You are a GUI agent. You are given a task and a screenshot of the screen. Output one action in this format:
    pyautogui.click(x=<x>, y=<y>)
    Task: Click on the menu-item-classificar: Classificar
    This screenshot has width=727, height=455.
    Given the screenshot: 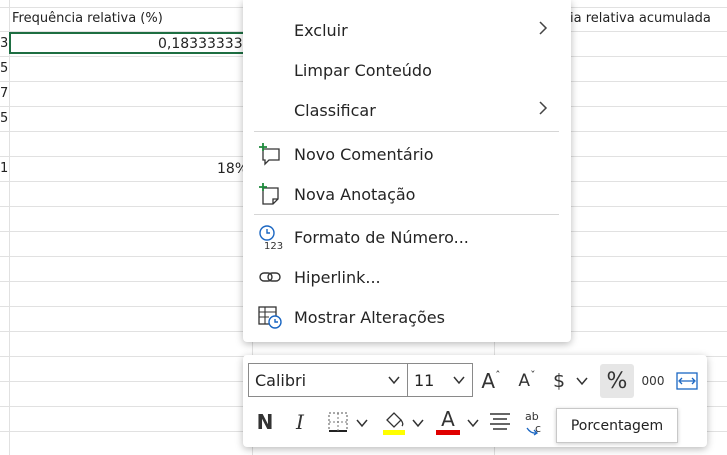 What is the action you would take?
    pyautogui.click(x=407, y=110)
    